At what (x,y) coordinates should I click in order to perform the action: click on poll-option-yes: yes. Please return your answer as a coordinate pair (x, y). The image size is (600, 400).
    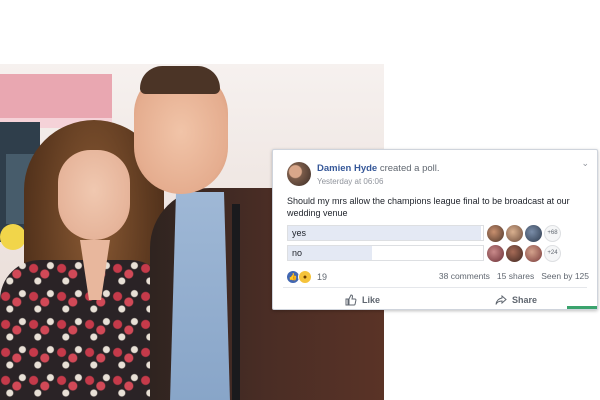
    Looking at the image, I should click on (385, 233).